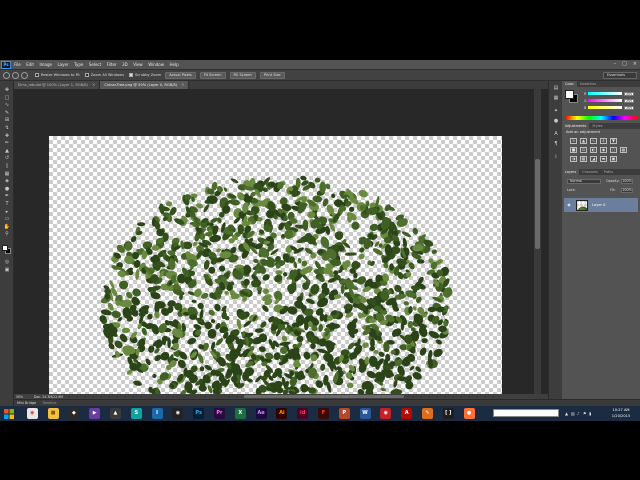 This screenshot has height=480, width=640. I want to click on history-brush-icon: ↺, so click(7, 158).